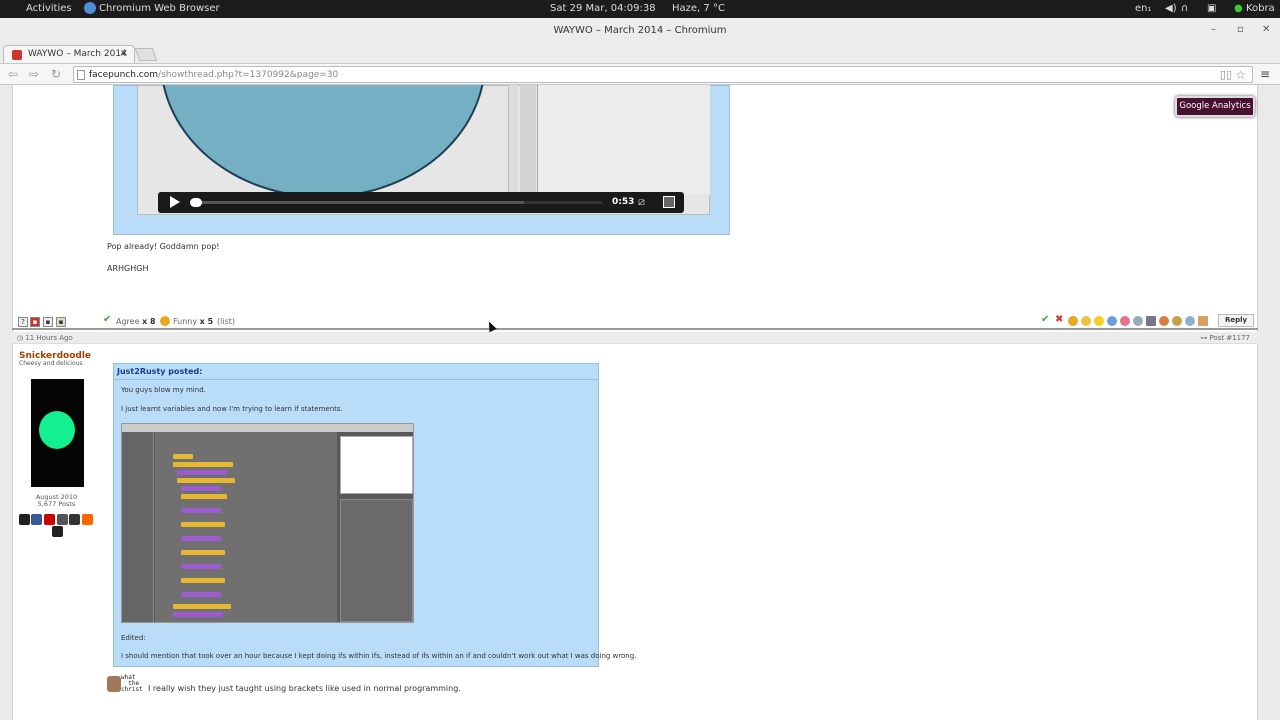 This screenshot has height=720, width=1280. What do you see at coordinates (1260, 8) in the screenshot?
I see `user-menu: Kobra` at bounding box center [1260, 8].